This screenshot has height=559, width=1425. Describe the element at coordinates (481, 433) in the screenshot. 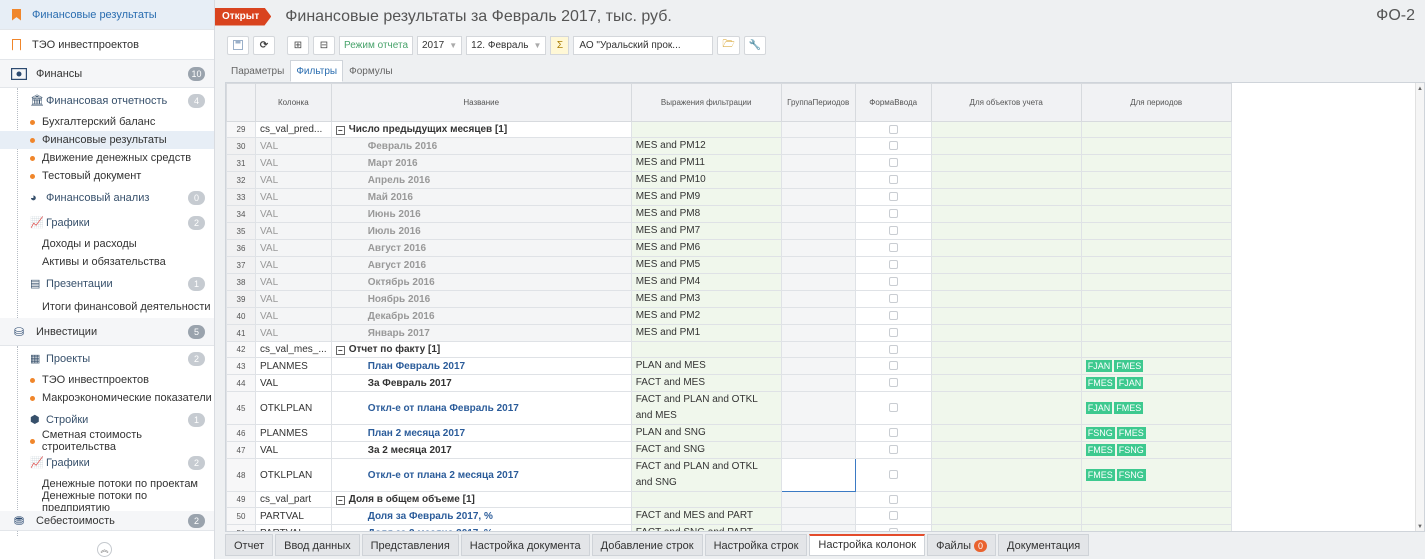

I see `name-cell: План 2 месяца 2017` at that location.